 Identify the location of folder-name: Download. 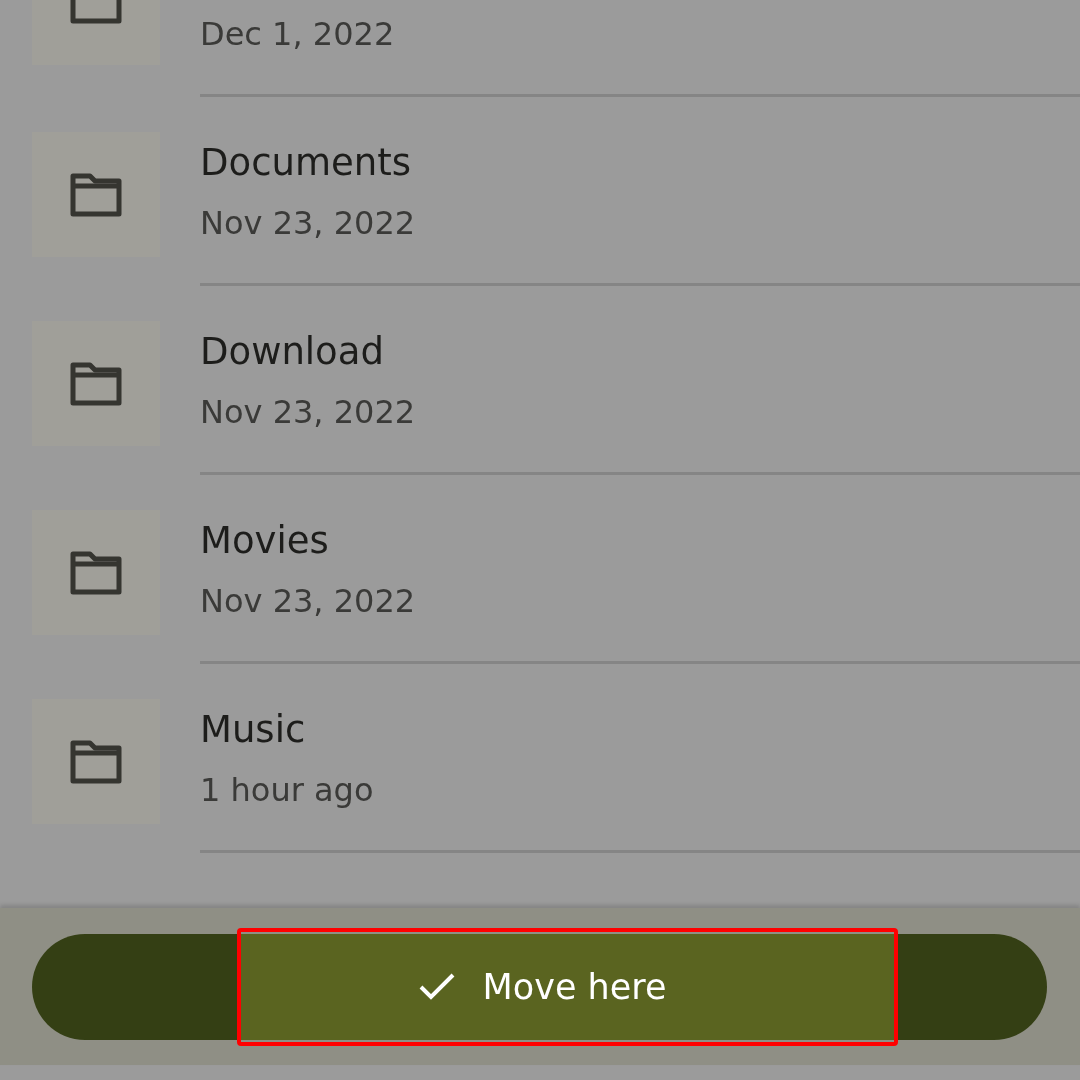
(292, 352).